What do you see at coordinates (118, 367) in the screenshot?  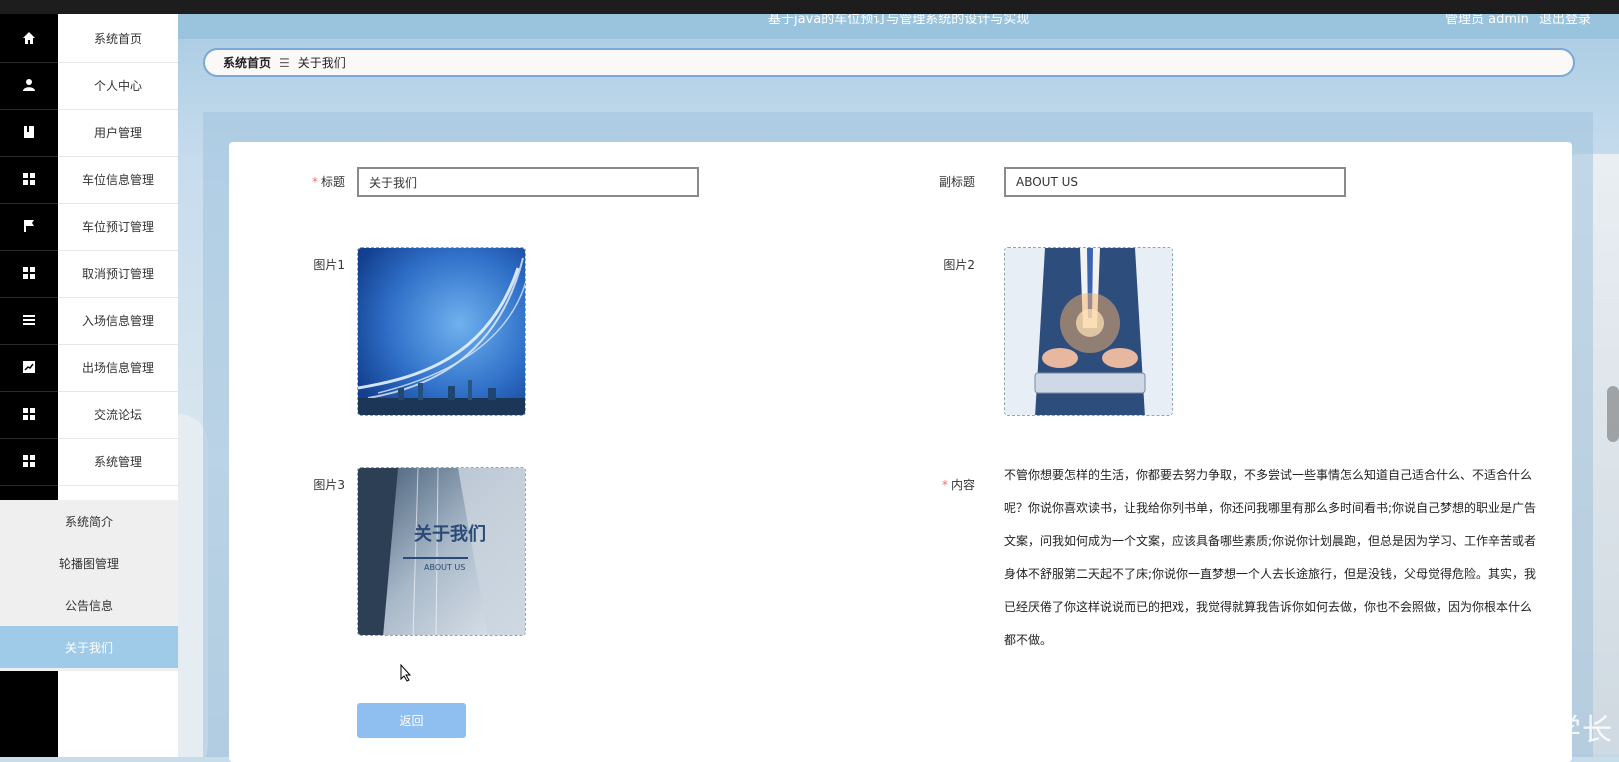 I see `sidebar-item-exit-info: 出场信息管理` at bounding box center [118, 367].